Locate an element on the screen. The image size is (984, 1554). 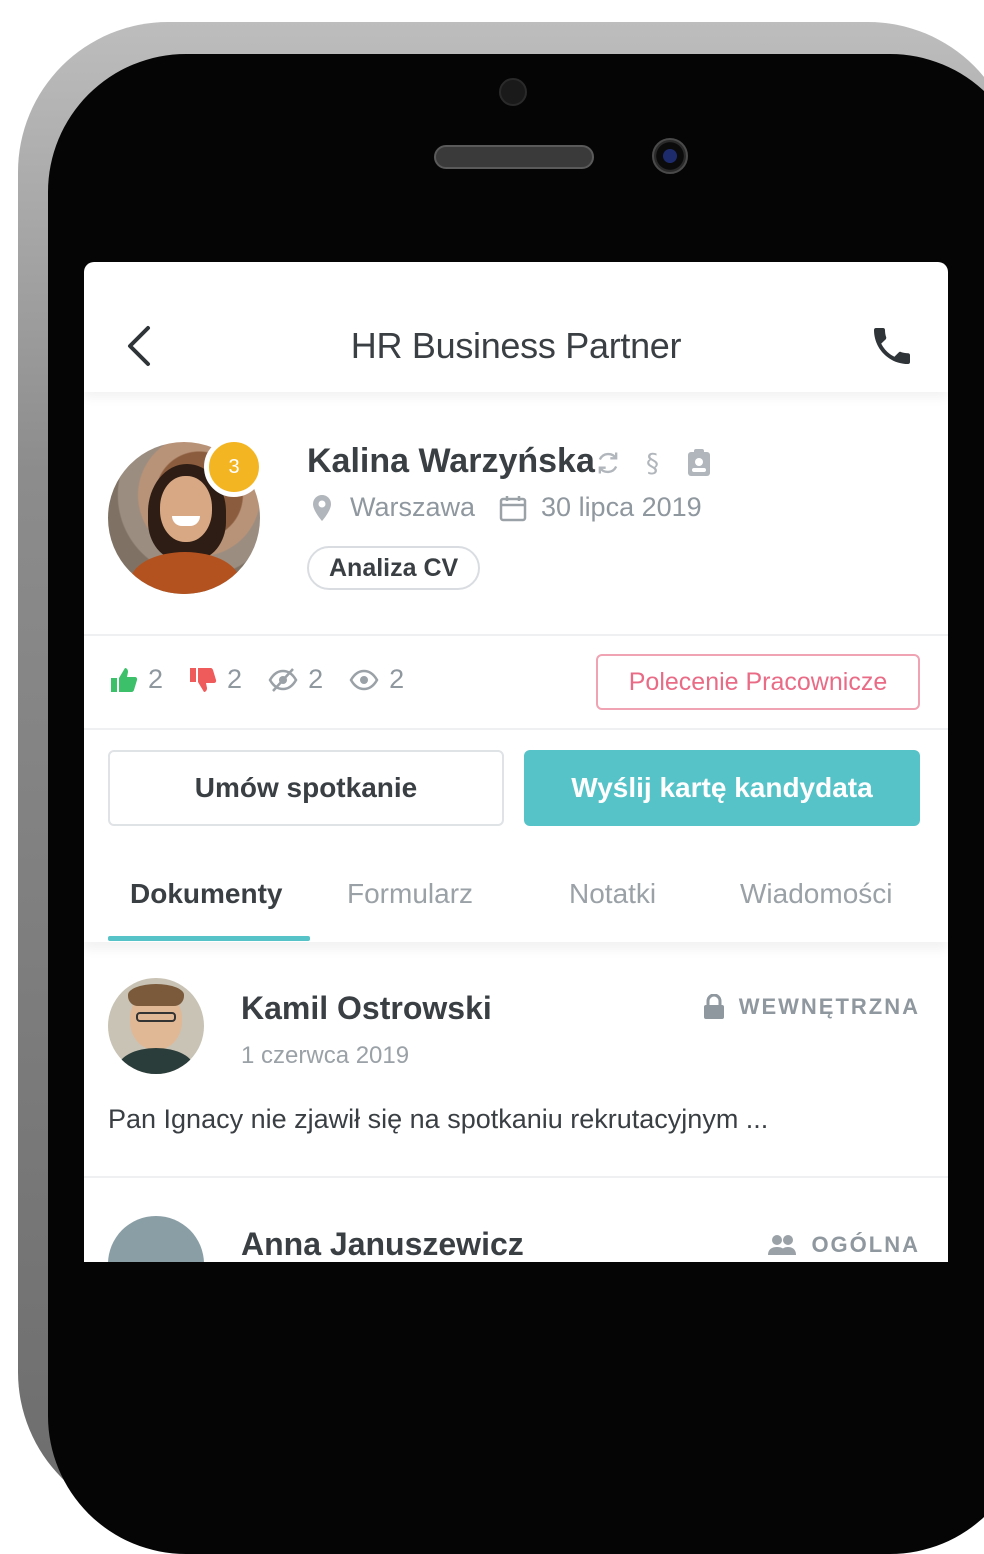
thumbs-down-icon is located at coordinates (203, 679).